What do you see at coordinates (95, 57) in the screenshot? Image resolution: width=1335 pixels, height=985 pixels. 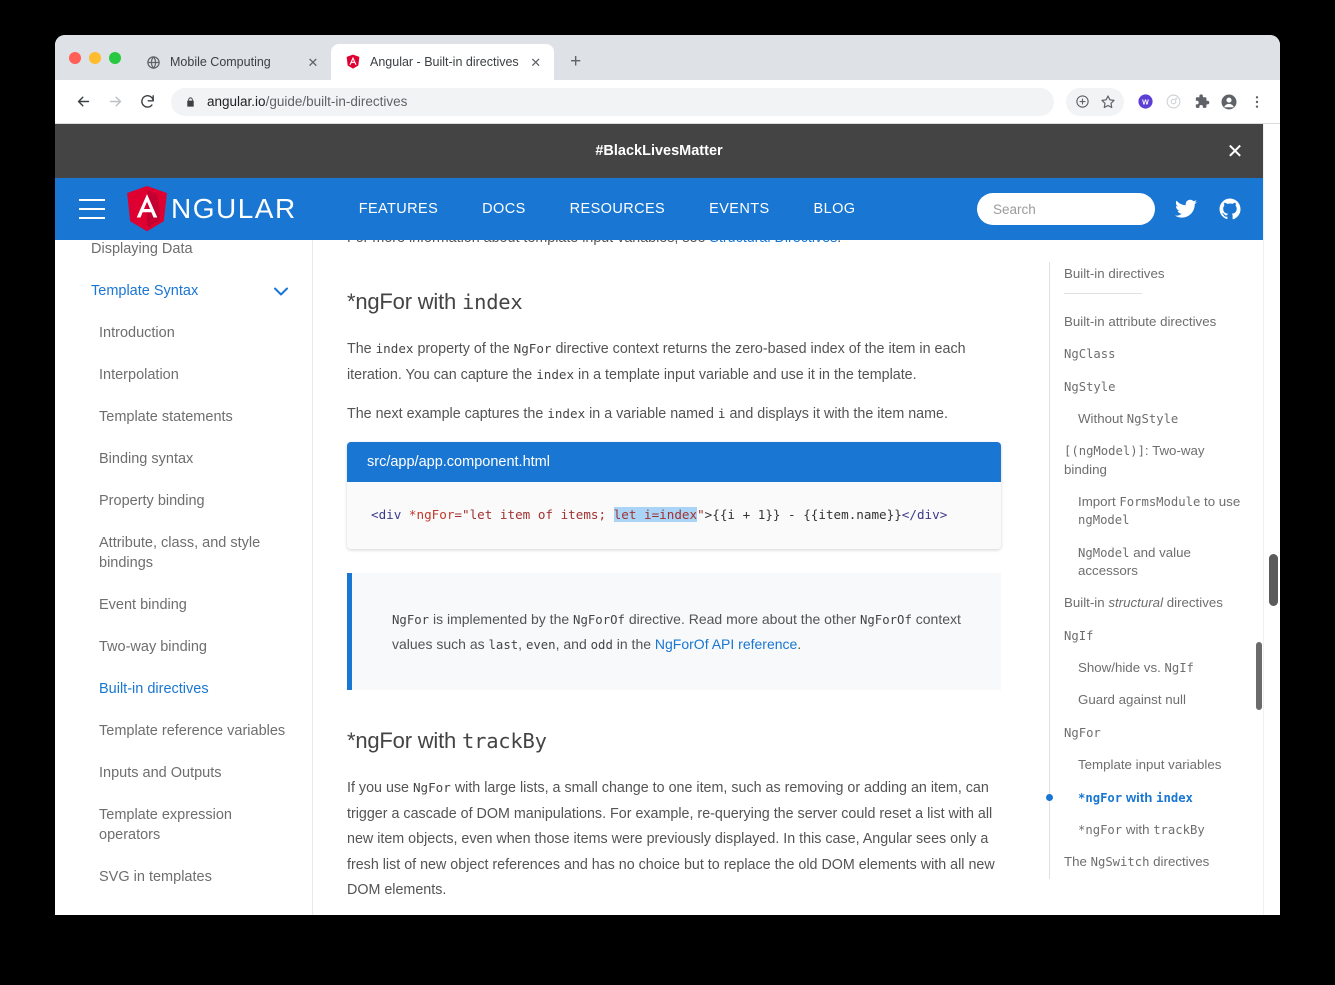 I see `minimize-window-button` at bounding box center [95, 57].